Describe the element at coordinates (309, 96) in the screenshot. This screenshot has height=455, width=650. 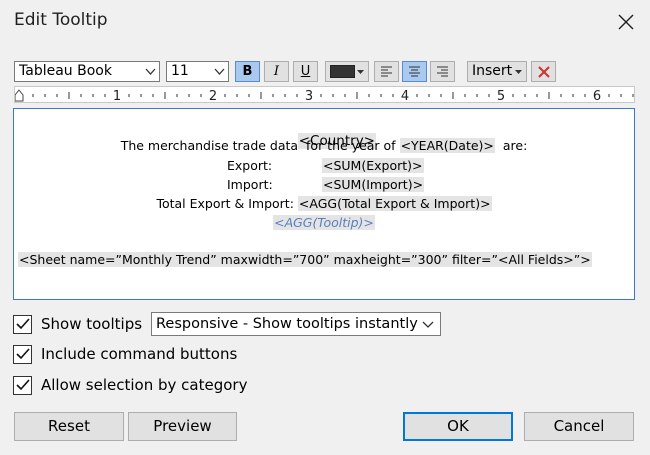
I see `ruler-mark: 3` at that location.